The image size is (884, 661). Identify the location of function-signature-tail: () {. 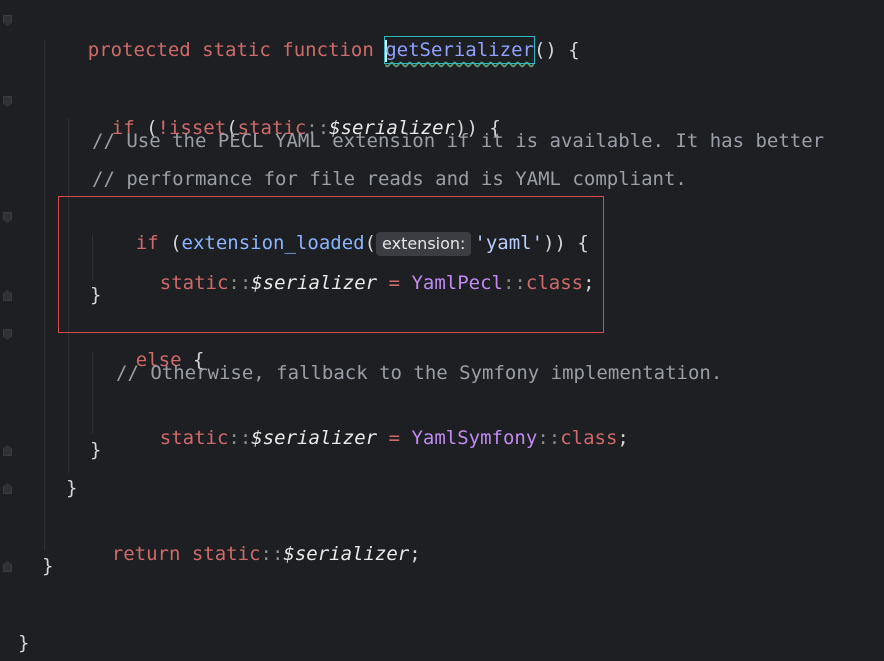
(556, 50).